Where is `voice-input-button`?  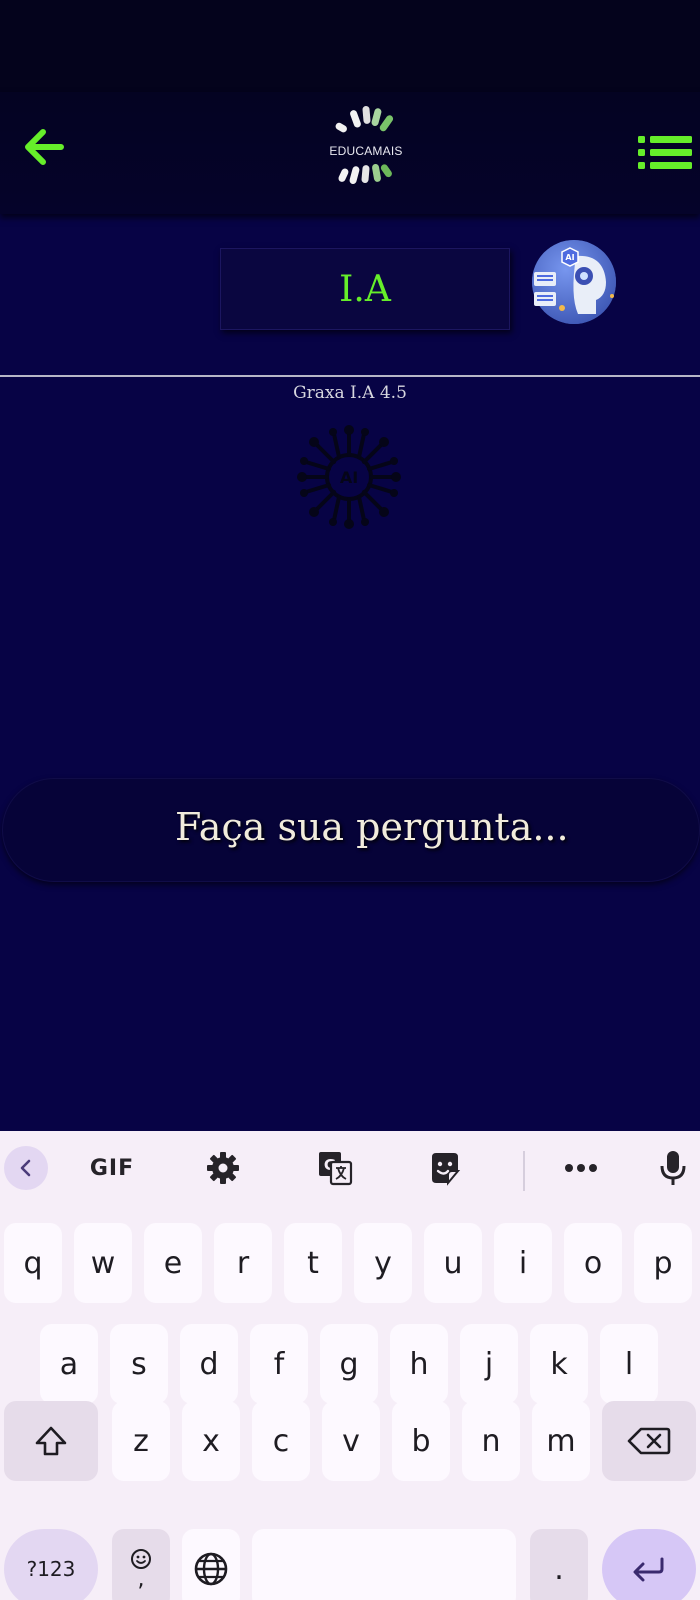 voice-input-button is located at coordinates (673, 1168).